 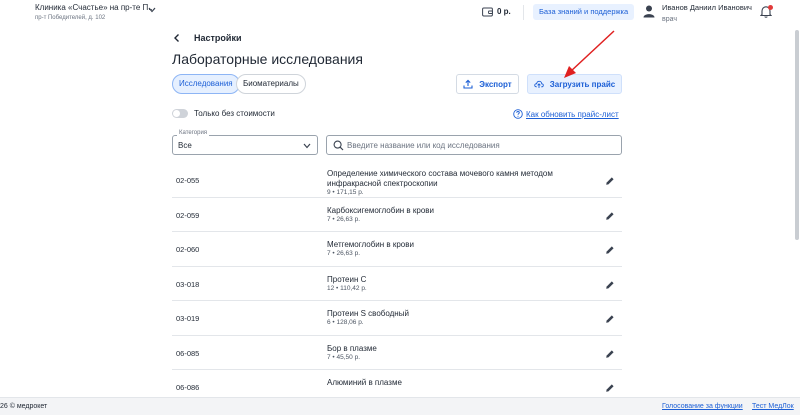 What do you see at coordinates (707, 7) in the screenshot?
I see `user-name: Иванов Даниил Иванович` at bounding box center [707, 7].